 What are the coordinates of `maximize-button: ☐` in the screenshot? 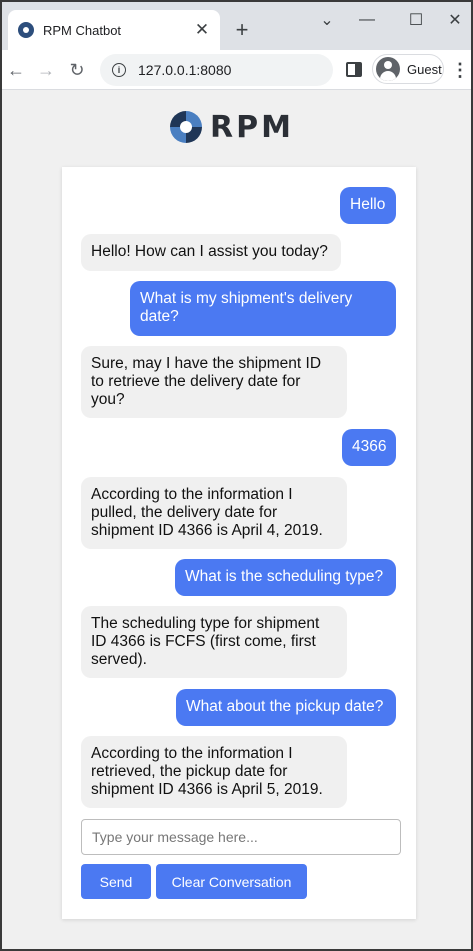 It's located at (416, 20).